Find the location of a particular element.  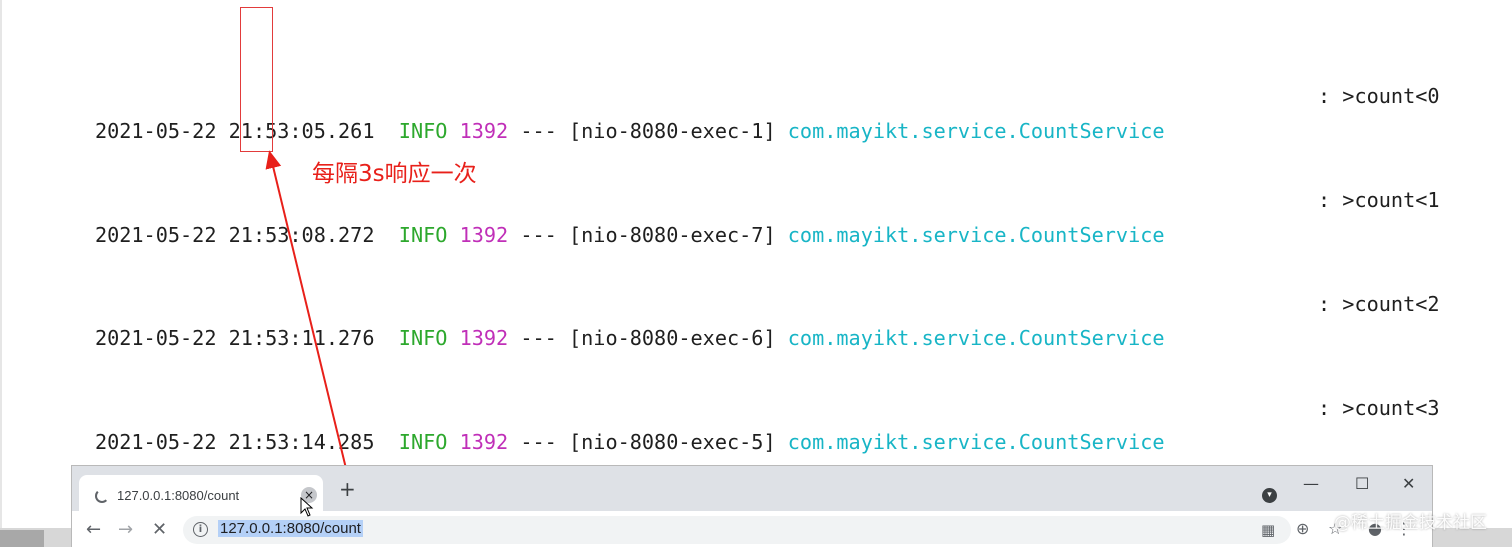

forward-button: → is located at coordinates (125, 529).